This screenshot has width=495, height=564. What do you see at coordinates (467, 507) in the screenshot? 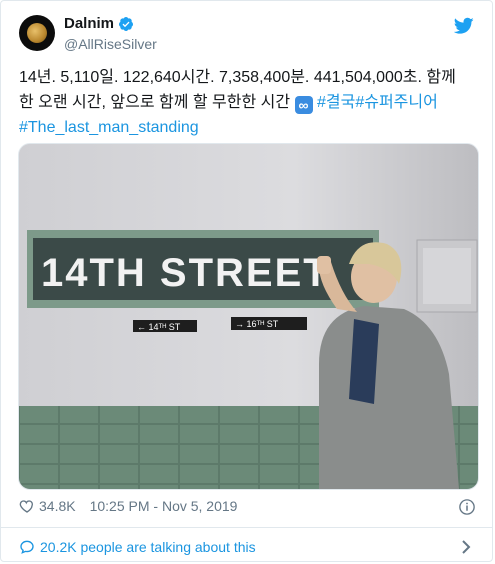
I see `info-icon` at bounding box center [467, 507].